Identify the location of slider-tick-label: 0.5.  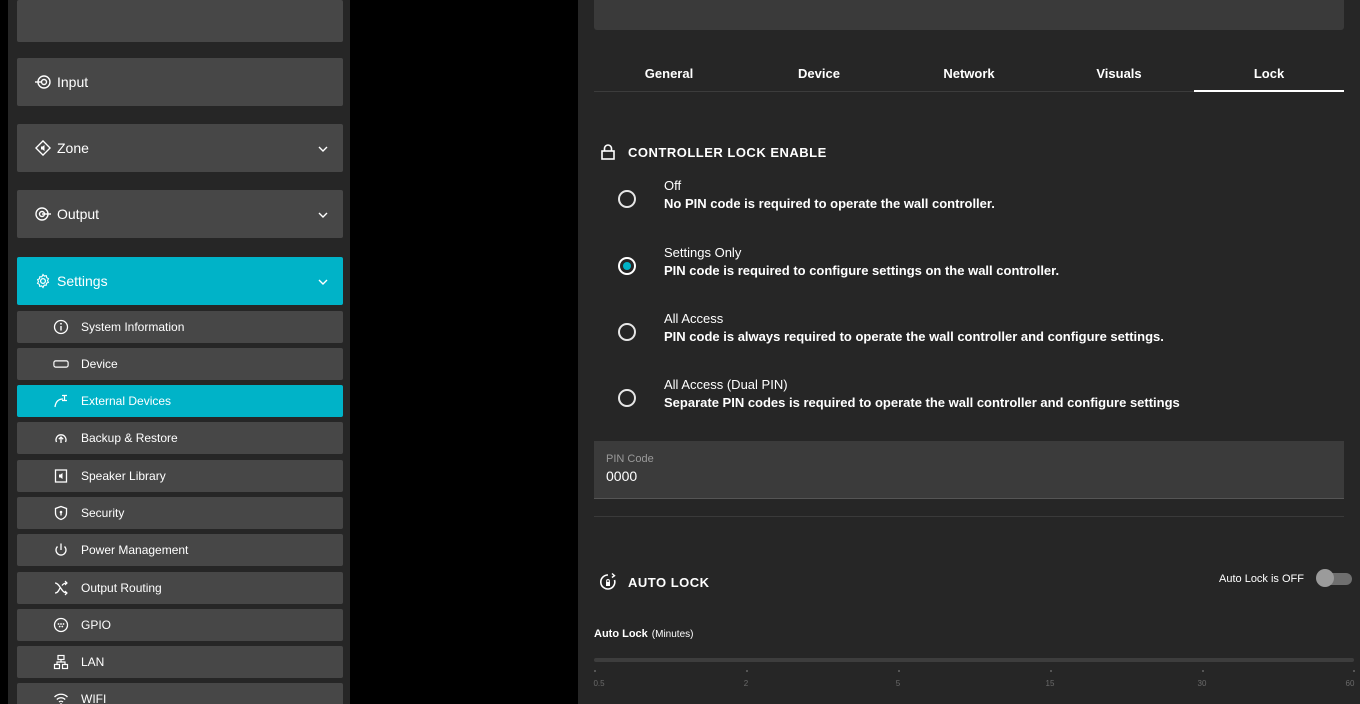
(599, 683).